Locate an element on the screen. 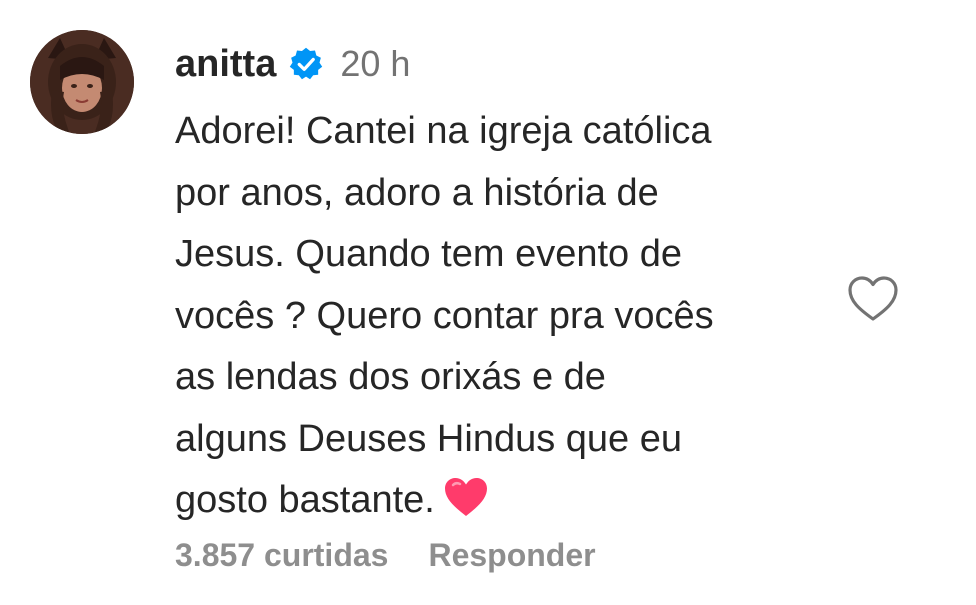 This screenshot has height=605, width=976. verified-badge-icon is located at coordinates (306, 64).